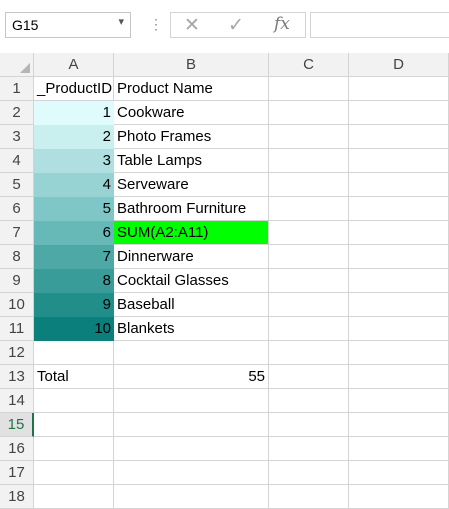  Describe the element at coordinates (191, 353) in the screenshot. I see `cell-b12` at that location.